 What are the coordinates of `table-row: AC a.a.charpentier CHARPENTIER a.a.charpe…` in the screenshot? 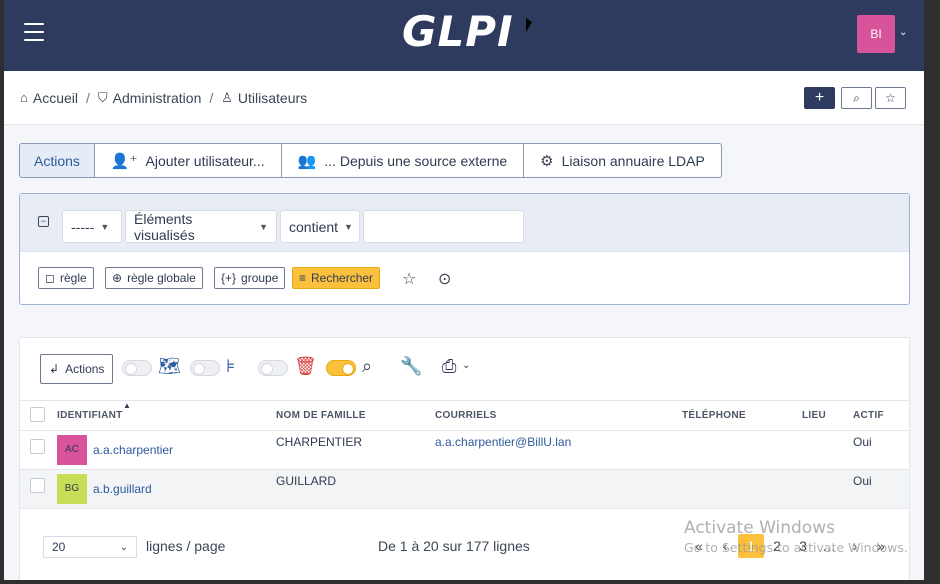 It's located at (464, 450).